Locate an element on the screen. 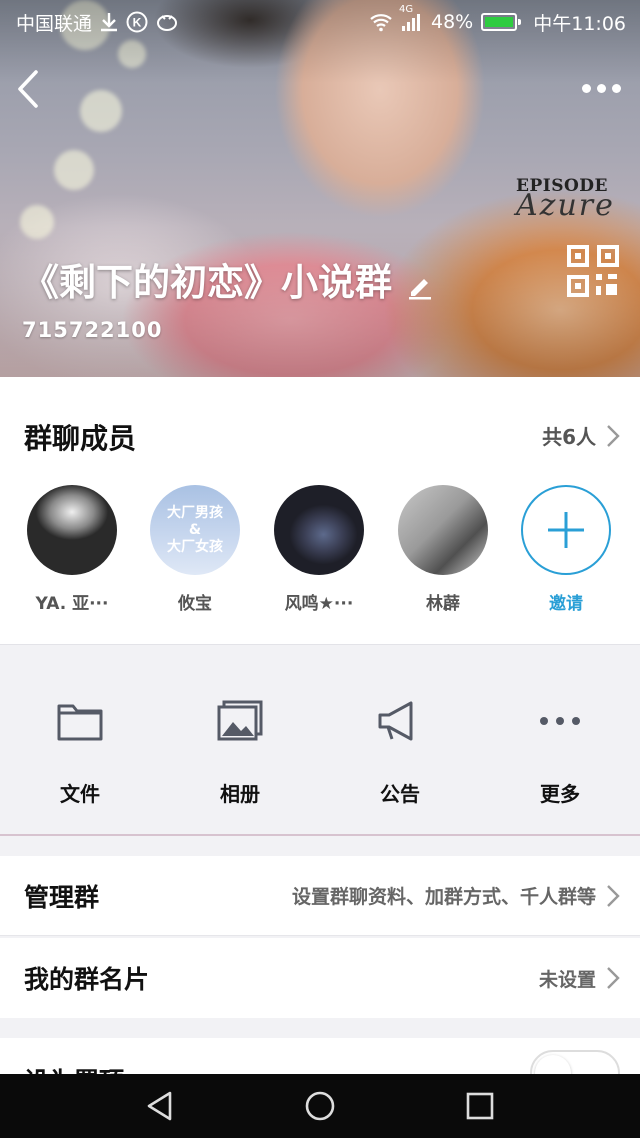 The height and width of the screenshot is (1138, 640). triangle-back-icon is located at coordinates (159, 1106).